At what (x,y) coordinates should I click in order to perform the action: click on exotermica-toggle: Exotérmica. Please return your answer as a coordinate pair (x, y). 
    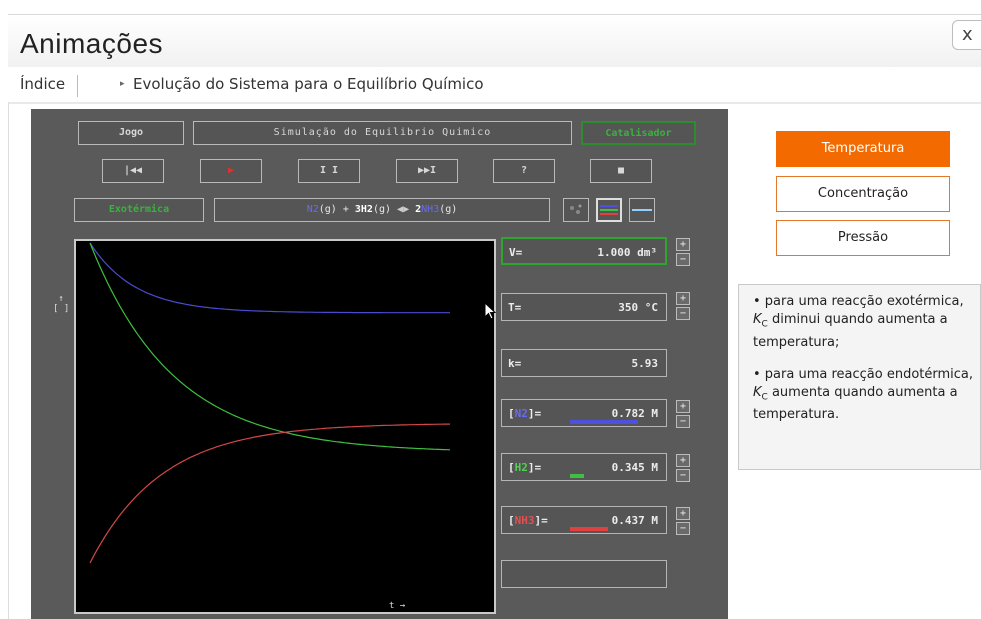
    Looking at the image, I should click on (139, 210).